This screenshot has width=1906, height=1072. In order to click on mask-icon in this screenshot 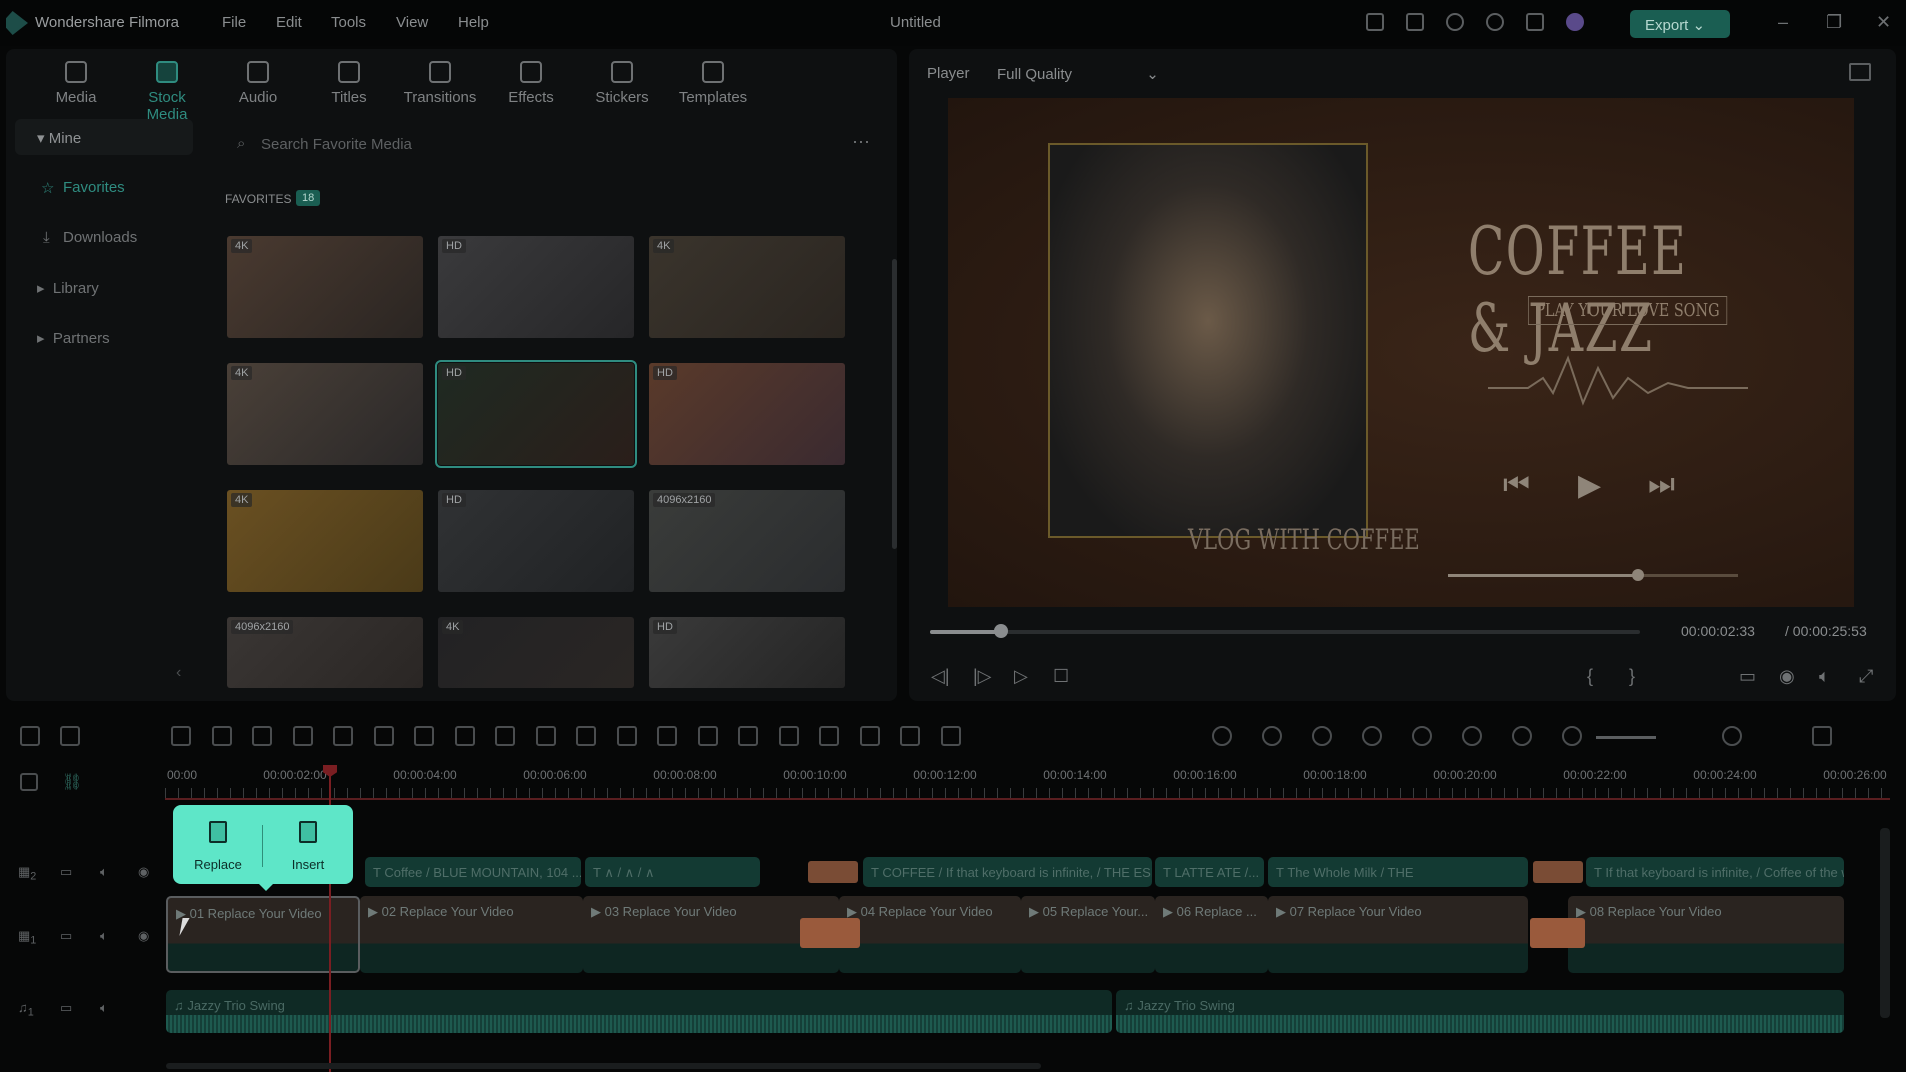, I will do `click(545, 736)`.